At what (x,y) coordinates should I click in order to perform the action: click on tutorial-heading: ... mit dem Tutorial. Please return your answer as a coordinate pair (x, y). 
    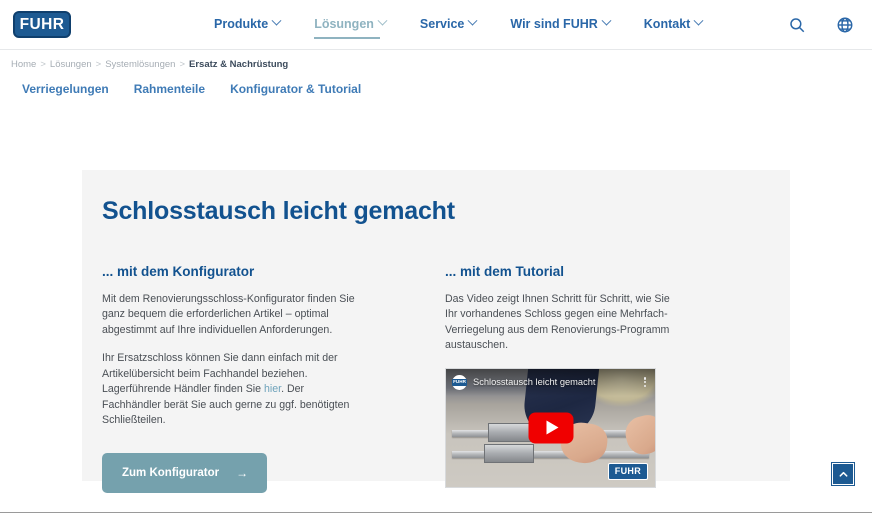
    Looking at the image, I should click on (505, 271).